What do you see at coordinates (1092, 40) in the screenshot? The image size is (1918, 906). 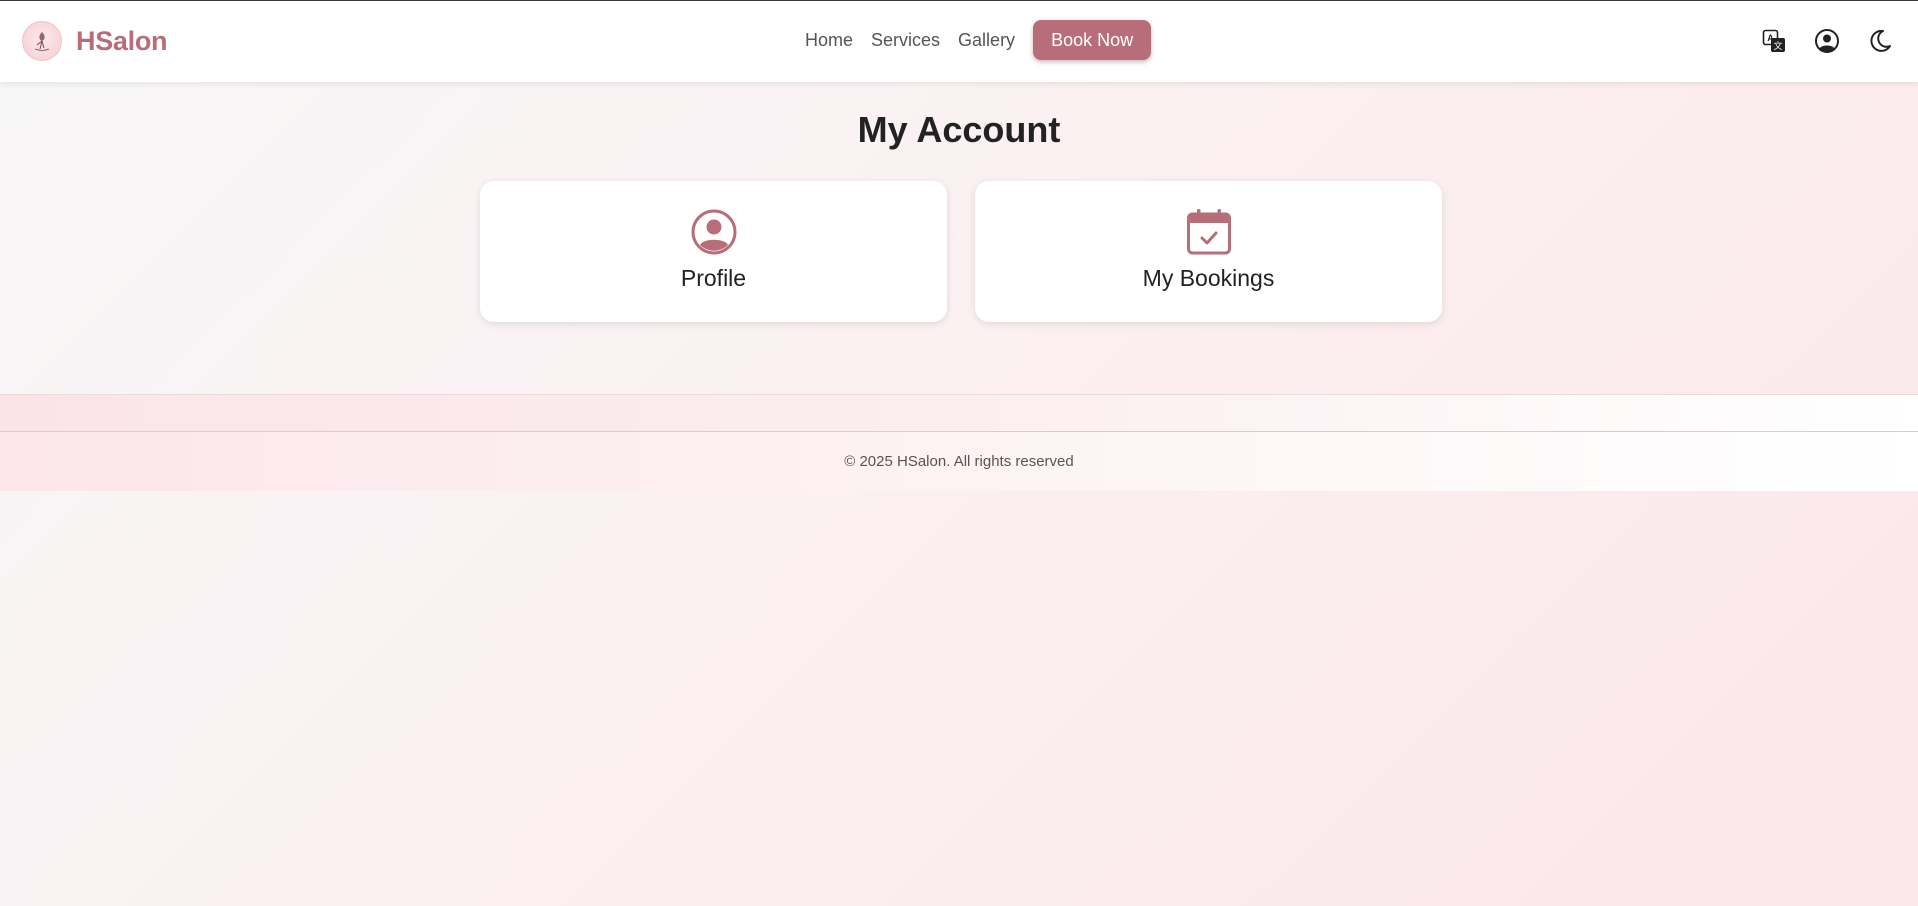 I see `book-now-button: Book Now` at bounding box center [1092, 40].